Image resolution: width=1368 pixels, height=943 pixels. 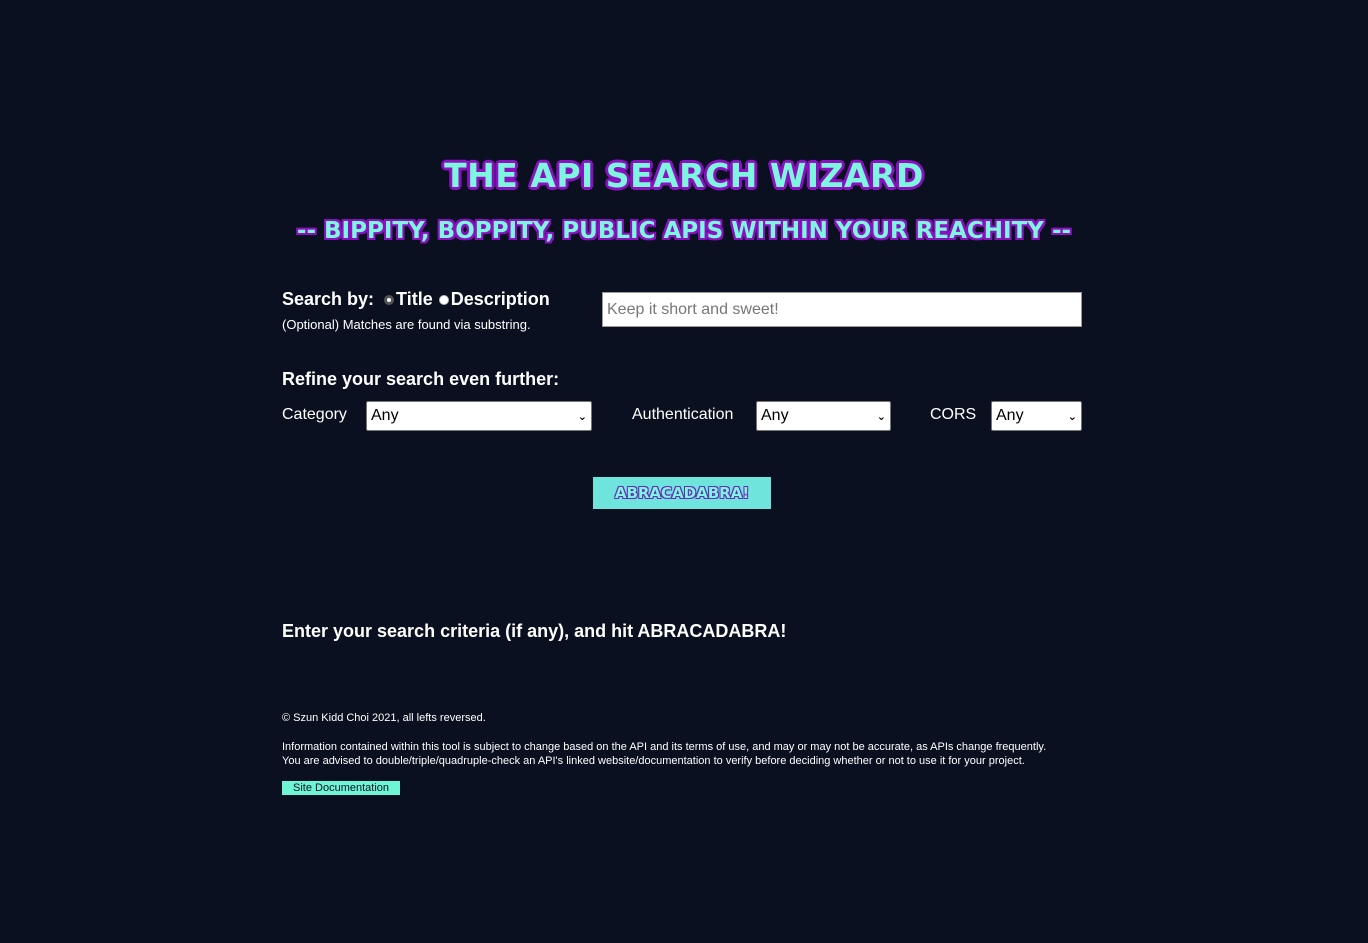 What do you see at coordinates (684, 175) in the screenshot?
I see `page-title: THE API SEARCH WIZARD` at bounding box center [684, 175].